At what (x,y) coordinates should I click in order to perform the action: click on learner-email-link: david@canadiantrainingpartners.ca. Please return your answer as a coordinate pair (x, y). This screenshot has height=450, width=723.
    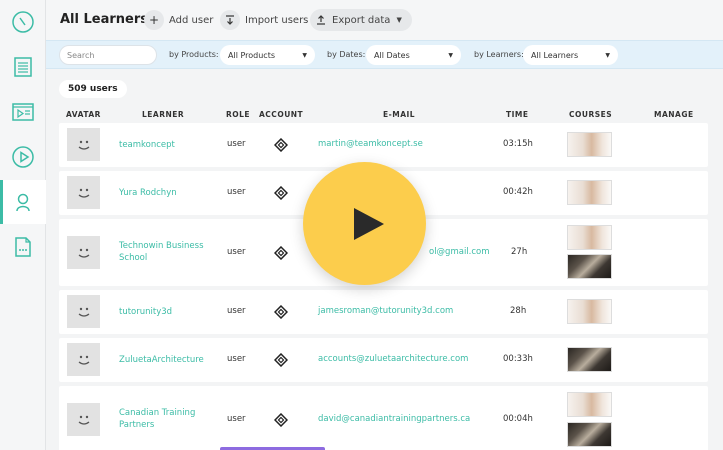
    Looking at the image, I should click on (394, 419).